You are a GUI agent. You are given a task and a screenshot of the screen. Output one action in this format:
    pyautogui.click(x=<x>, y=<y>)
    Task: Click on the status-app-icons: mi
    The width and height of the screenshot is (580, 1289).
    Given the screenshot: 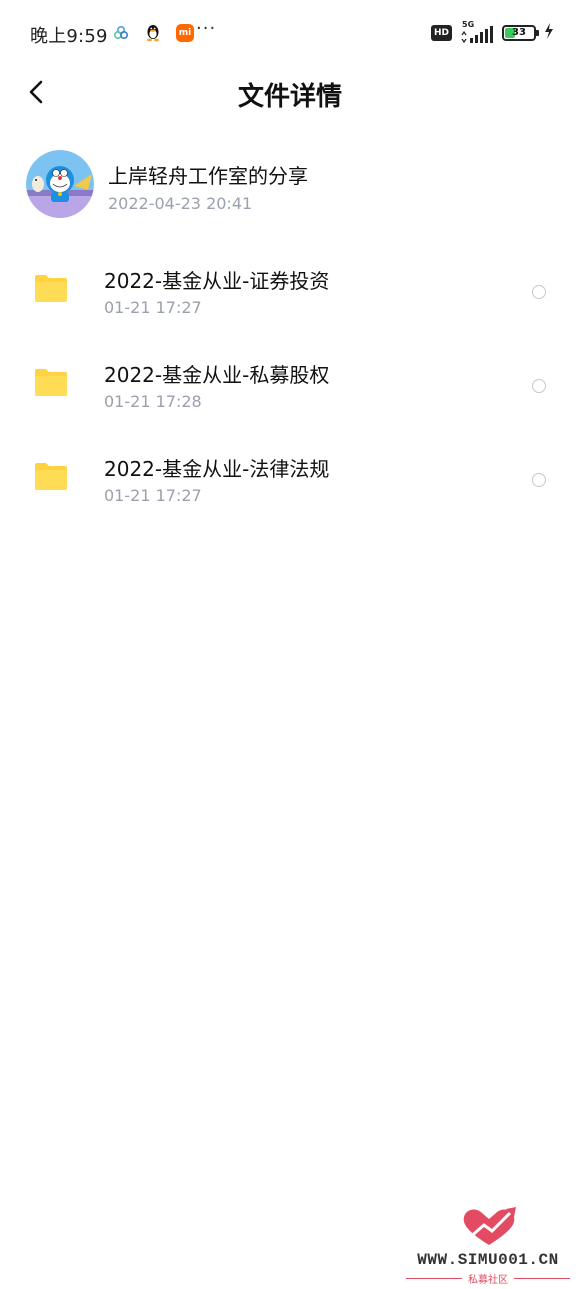 What is the action you would take?
    pyautogui.click(x=153, y=33)
    